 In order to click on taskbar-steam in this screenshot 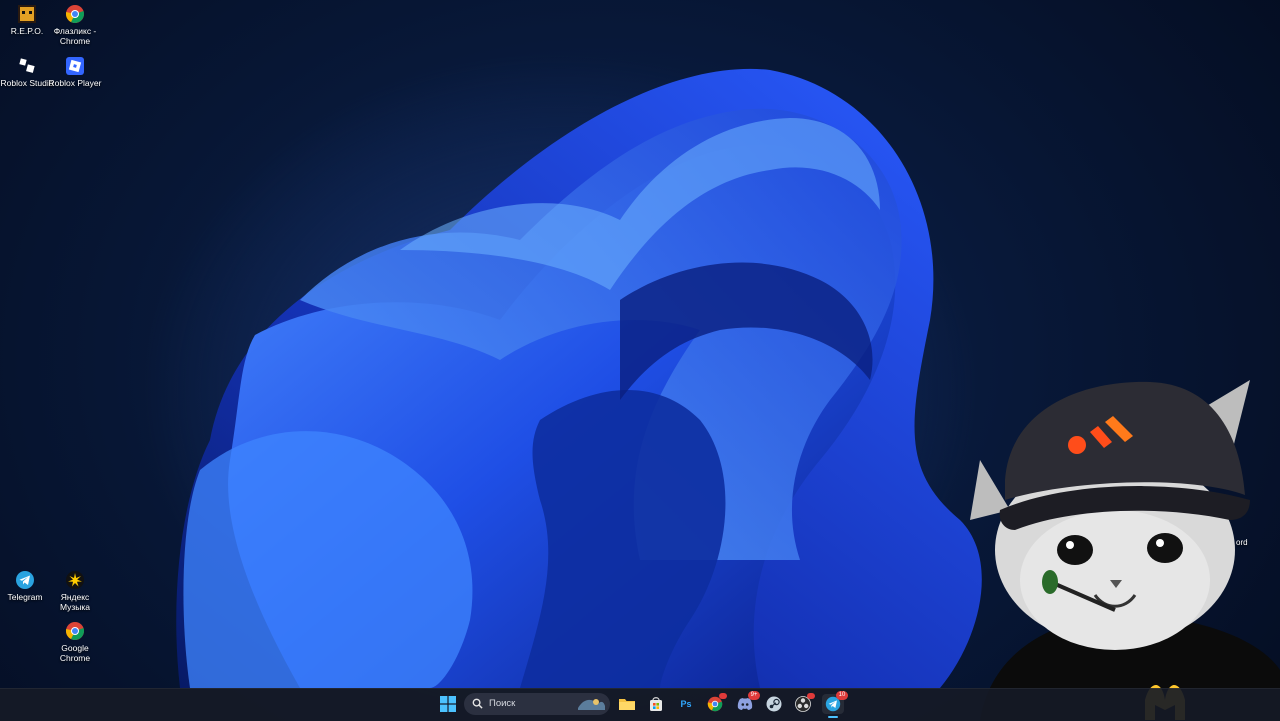, I will do `click(774, 704)`.